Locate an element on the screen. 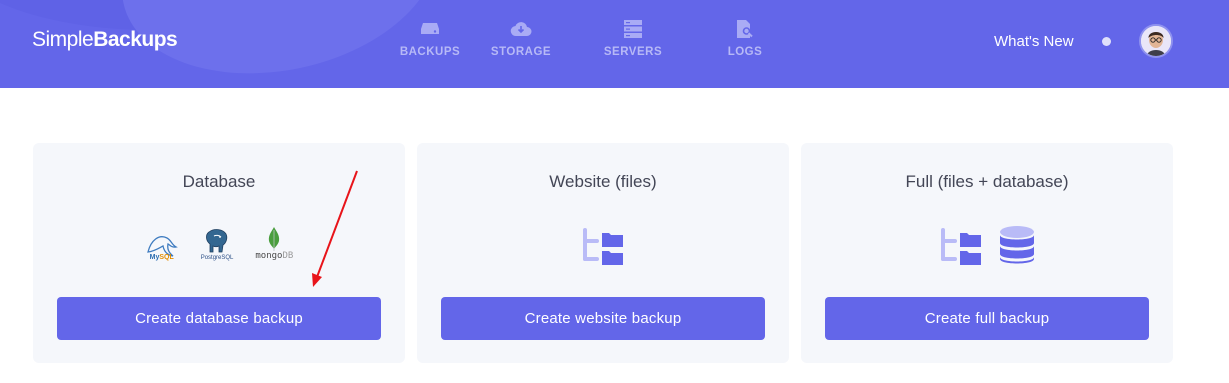 Image resolution: width=1229 pixels, height=383 pixels. app-logo: SimpleBackups is located at coordinates (105, 40).